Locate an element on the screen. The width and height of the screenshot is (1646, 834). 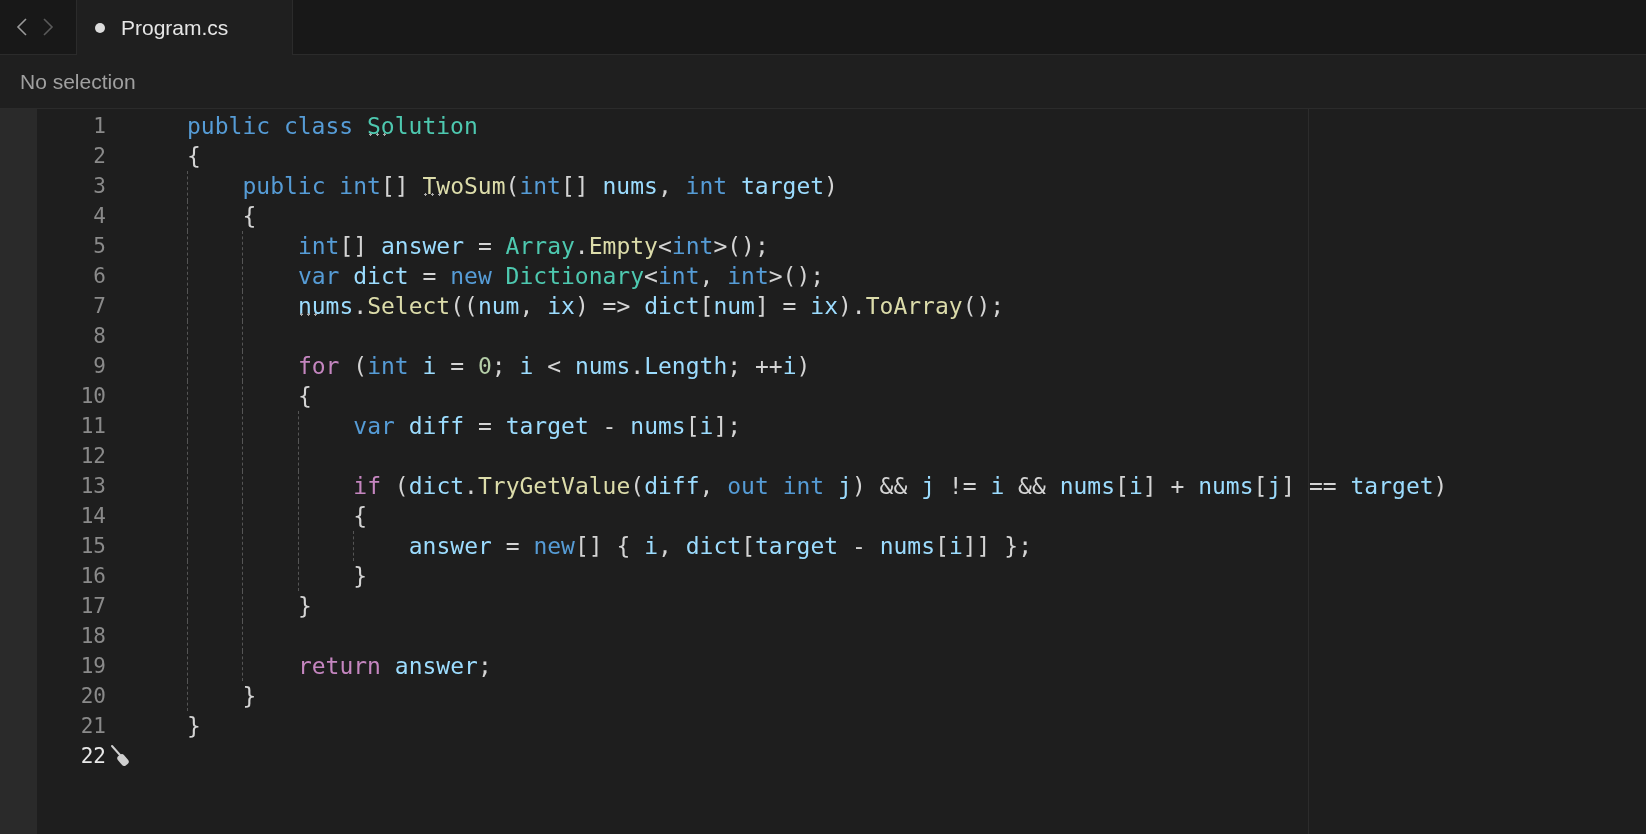
line-number: 15 is located at coordinates (92, 546).